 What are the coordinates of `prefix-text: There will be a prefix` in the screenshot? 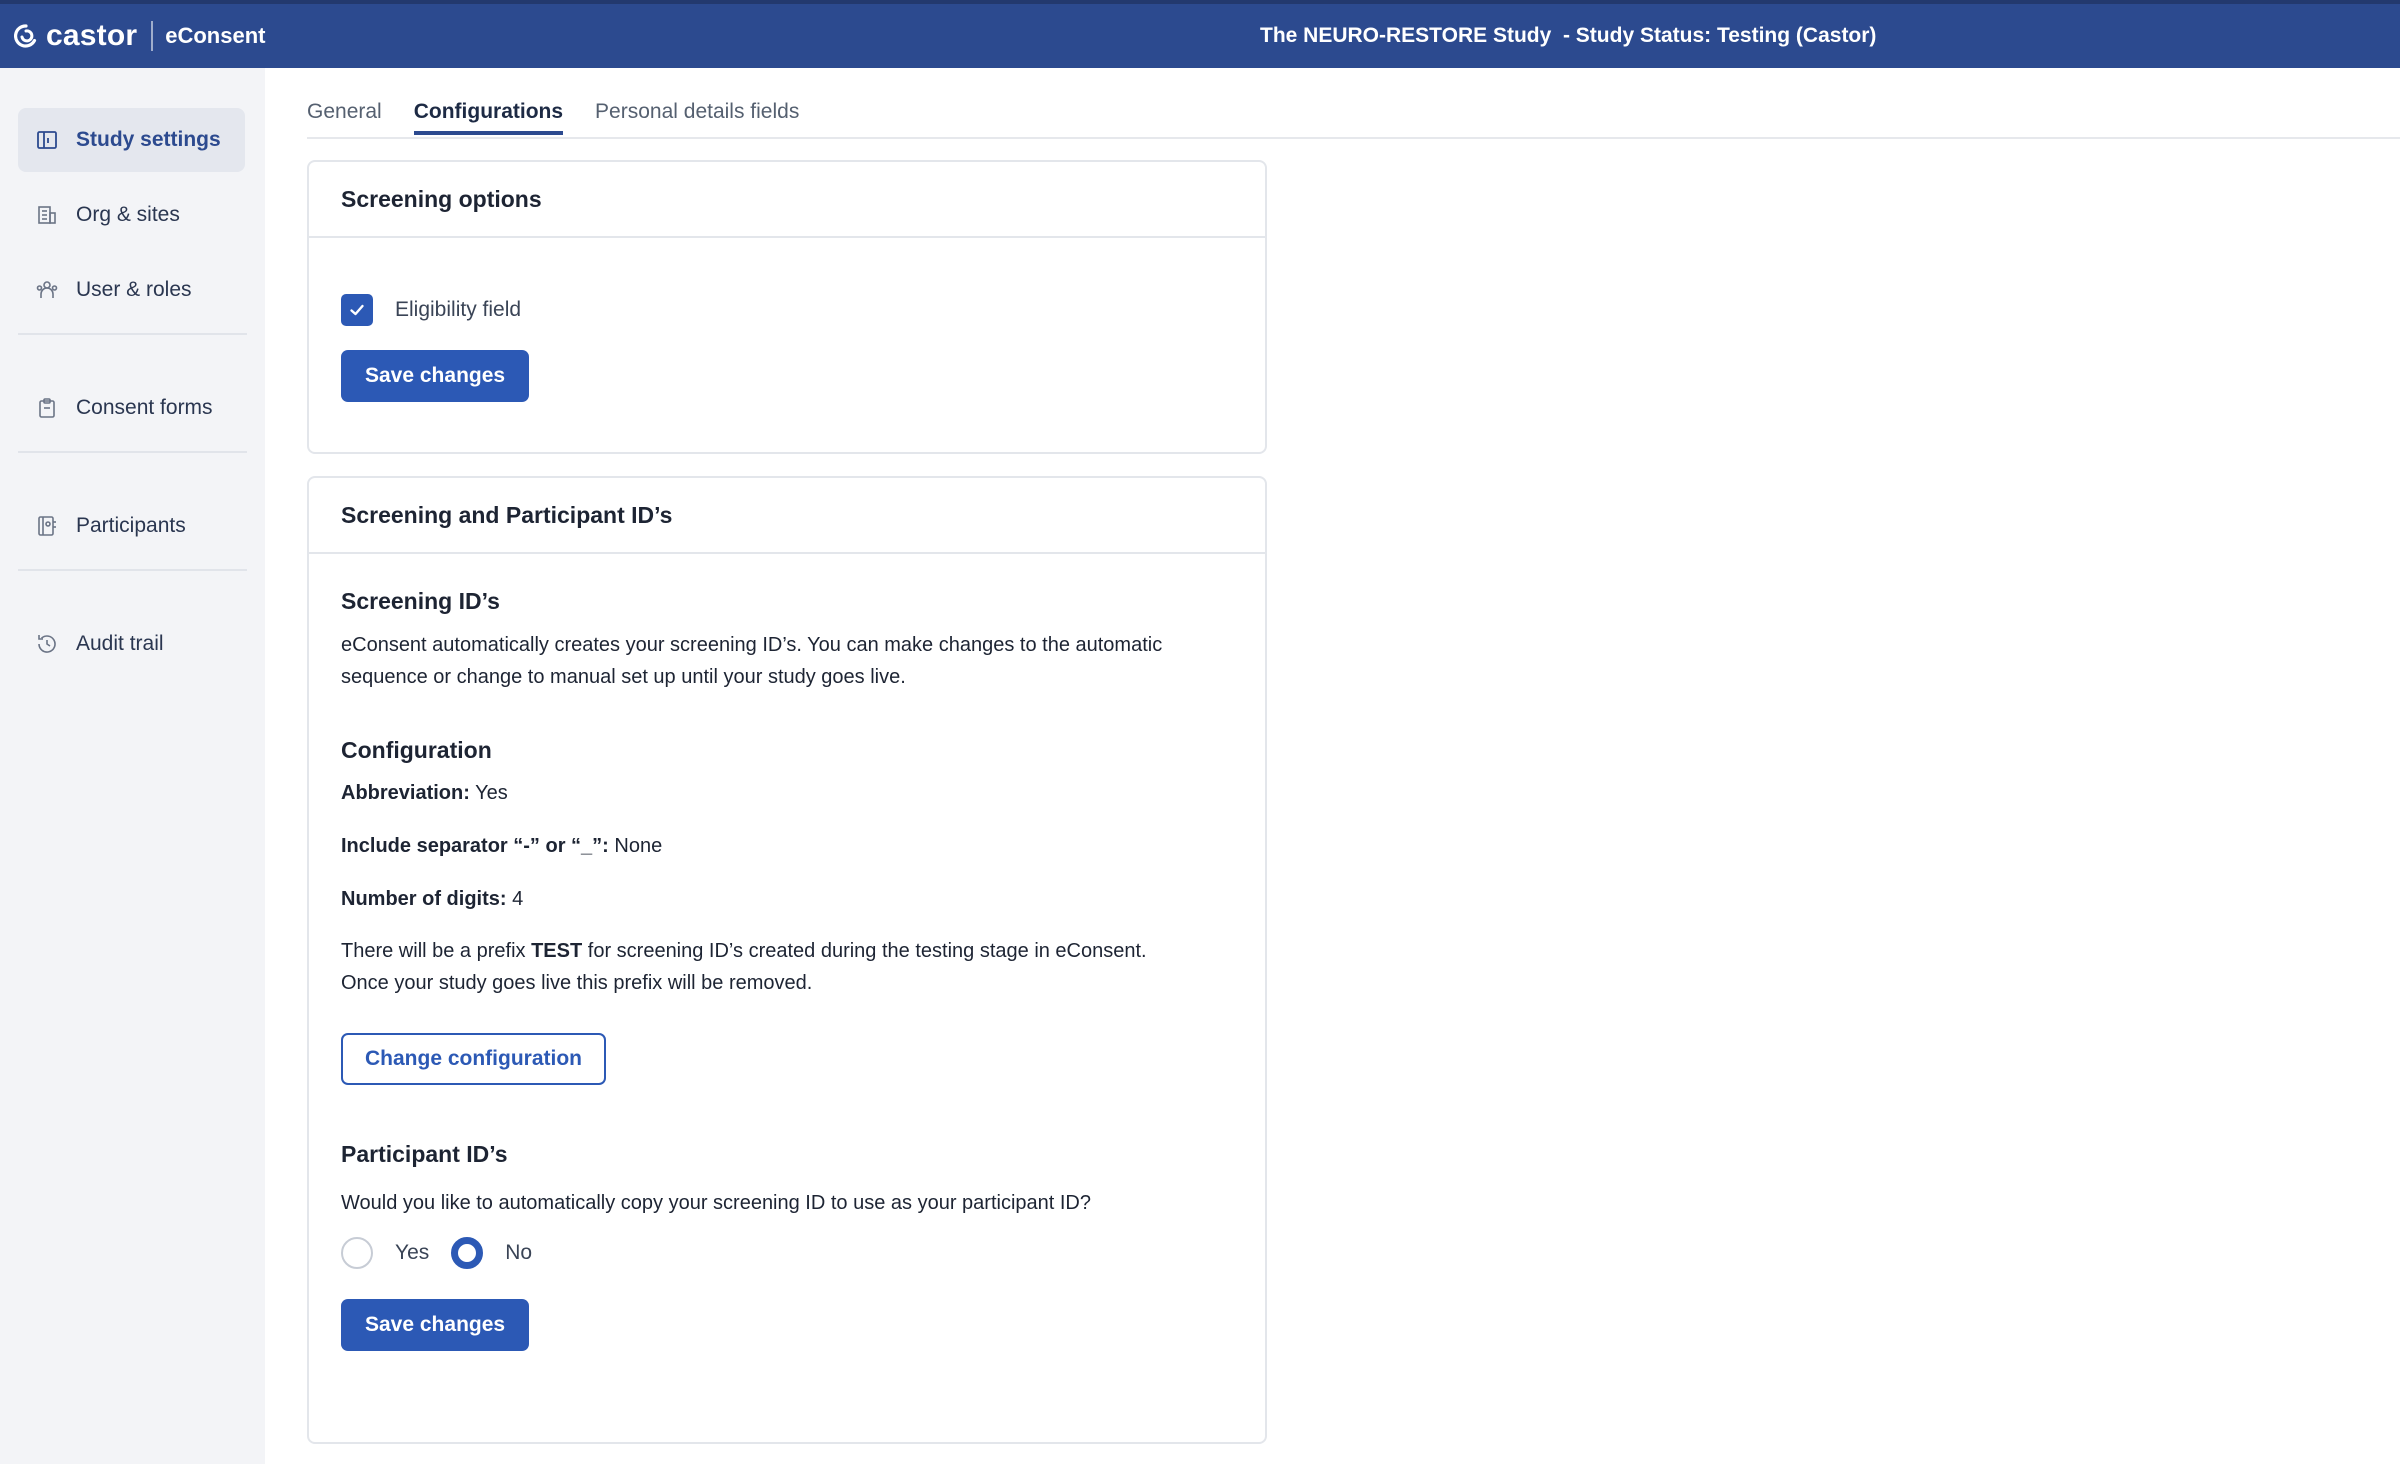 It's located at (436, 951).